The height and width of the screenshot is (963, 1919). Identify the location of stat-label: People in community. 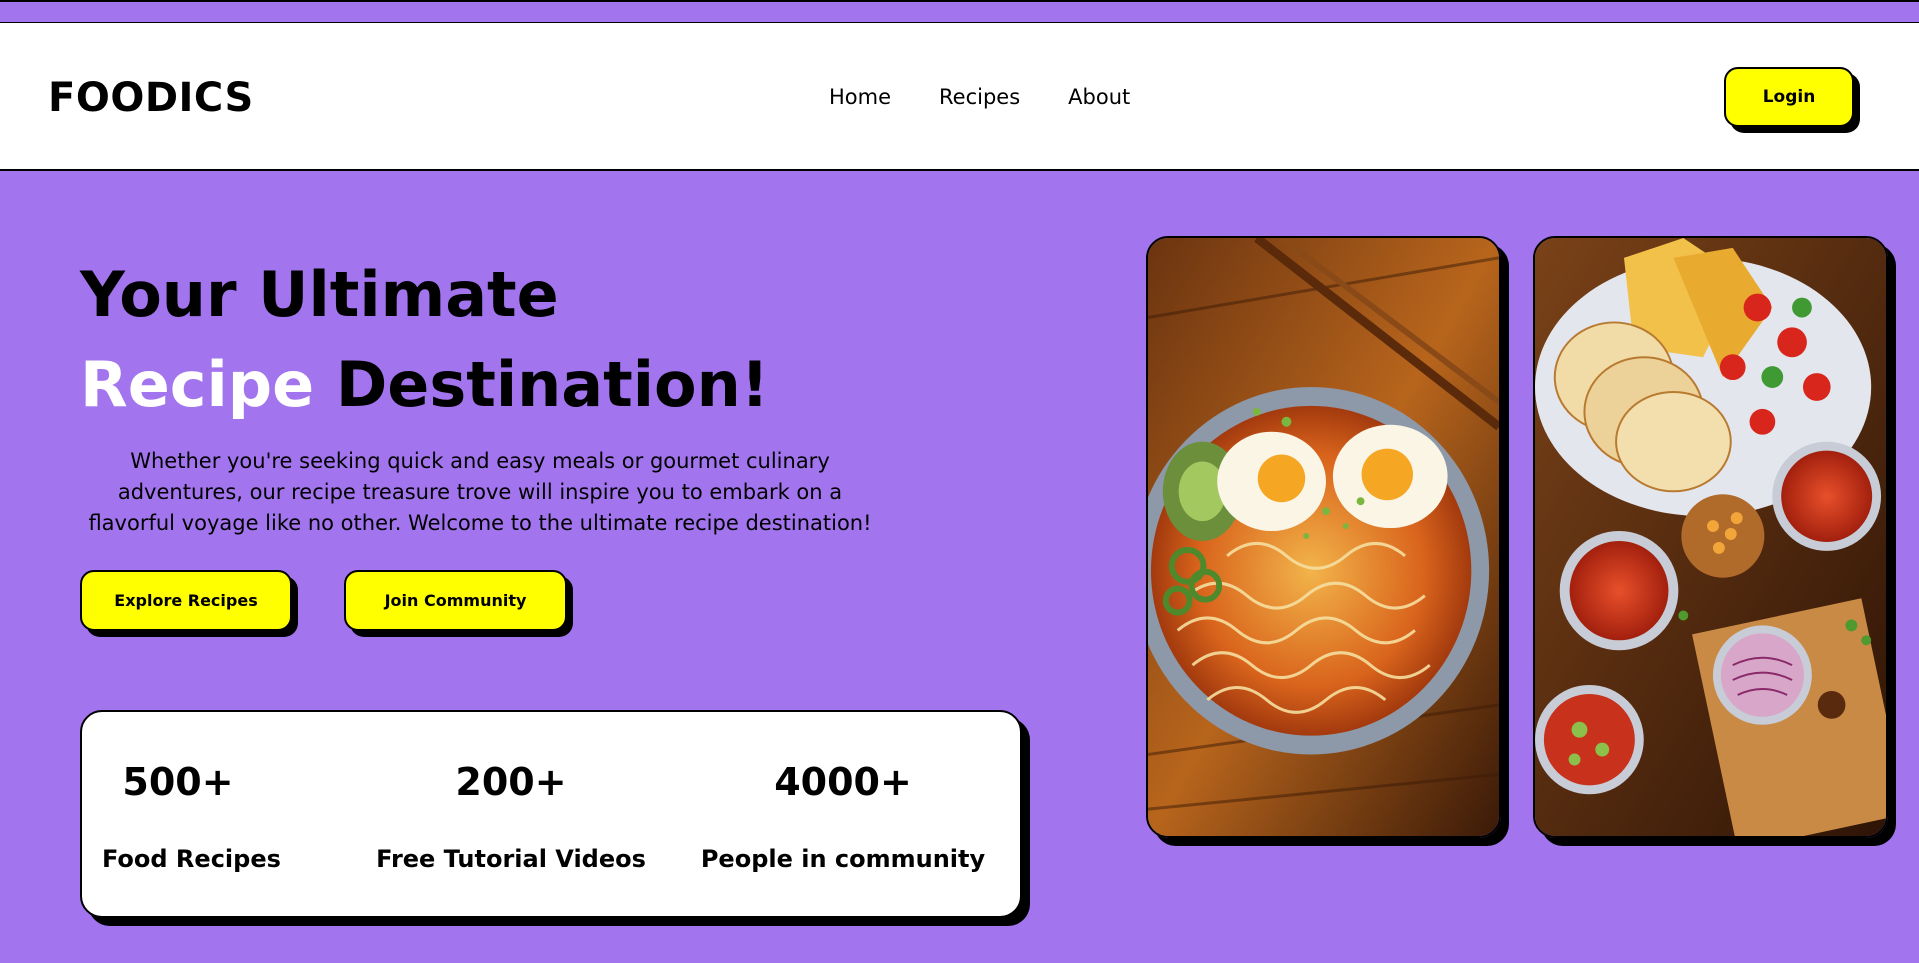
(843, 859).